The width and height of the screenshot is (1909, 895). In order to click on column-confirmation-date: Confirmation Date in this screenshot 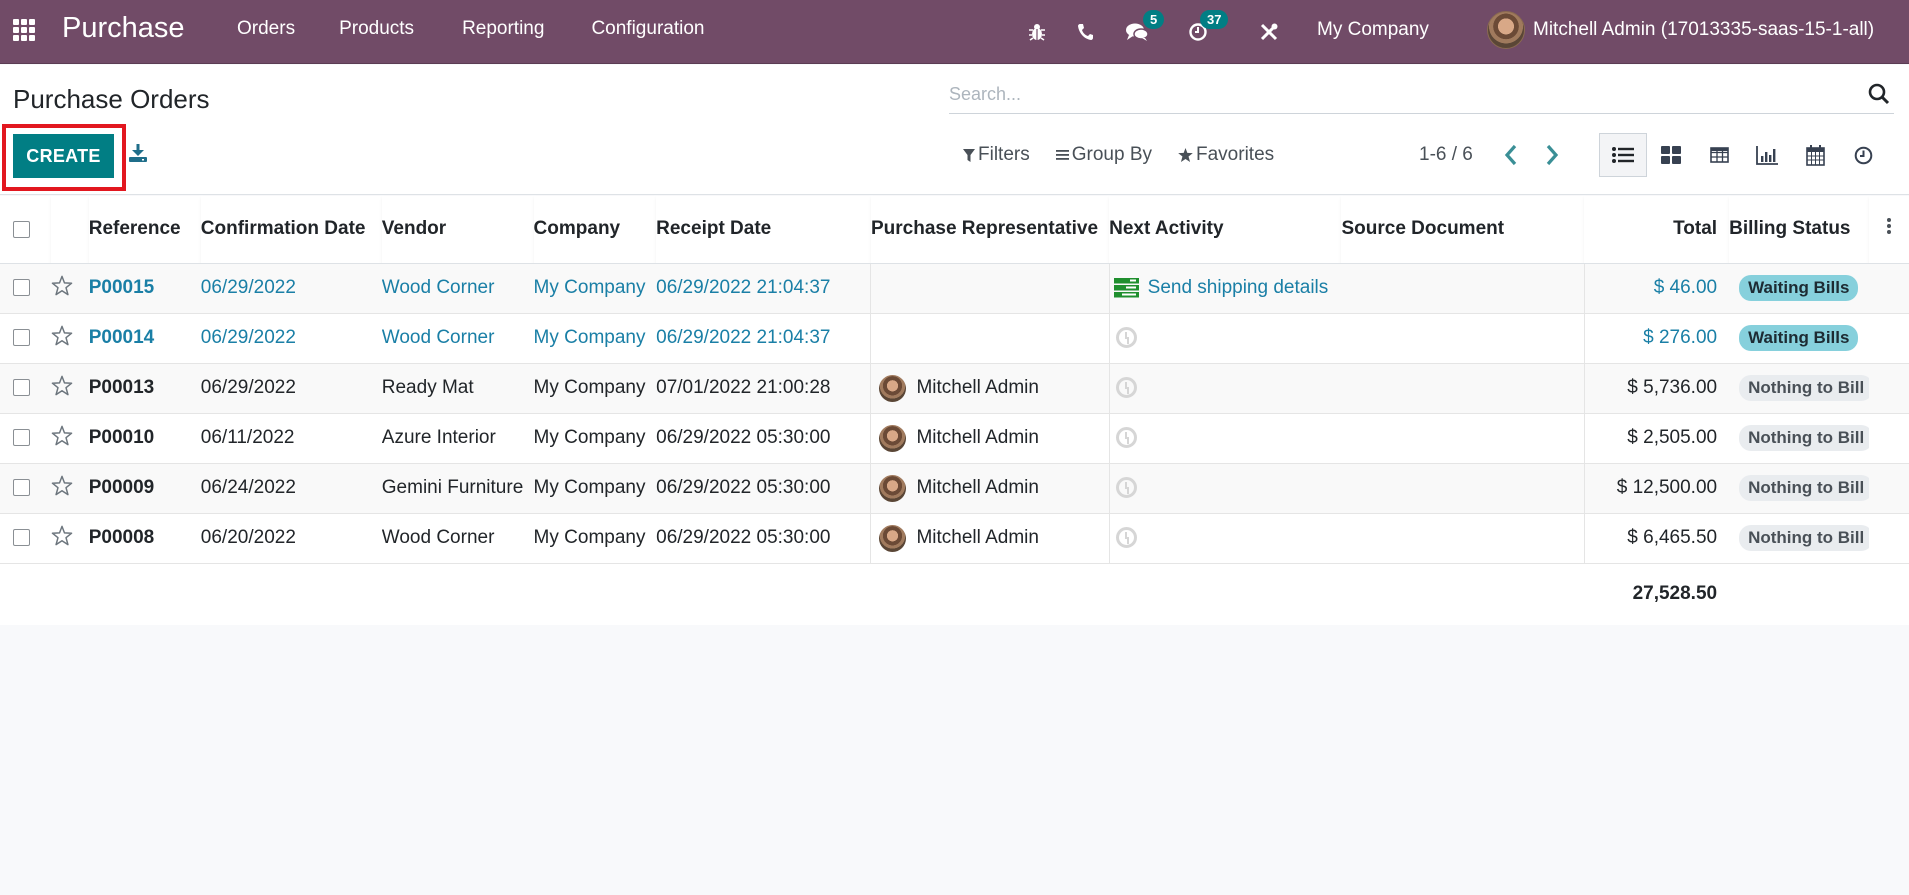, I will do `click(291, 230)`.